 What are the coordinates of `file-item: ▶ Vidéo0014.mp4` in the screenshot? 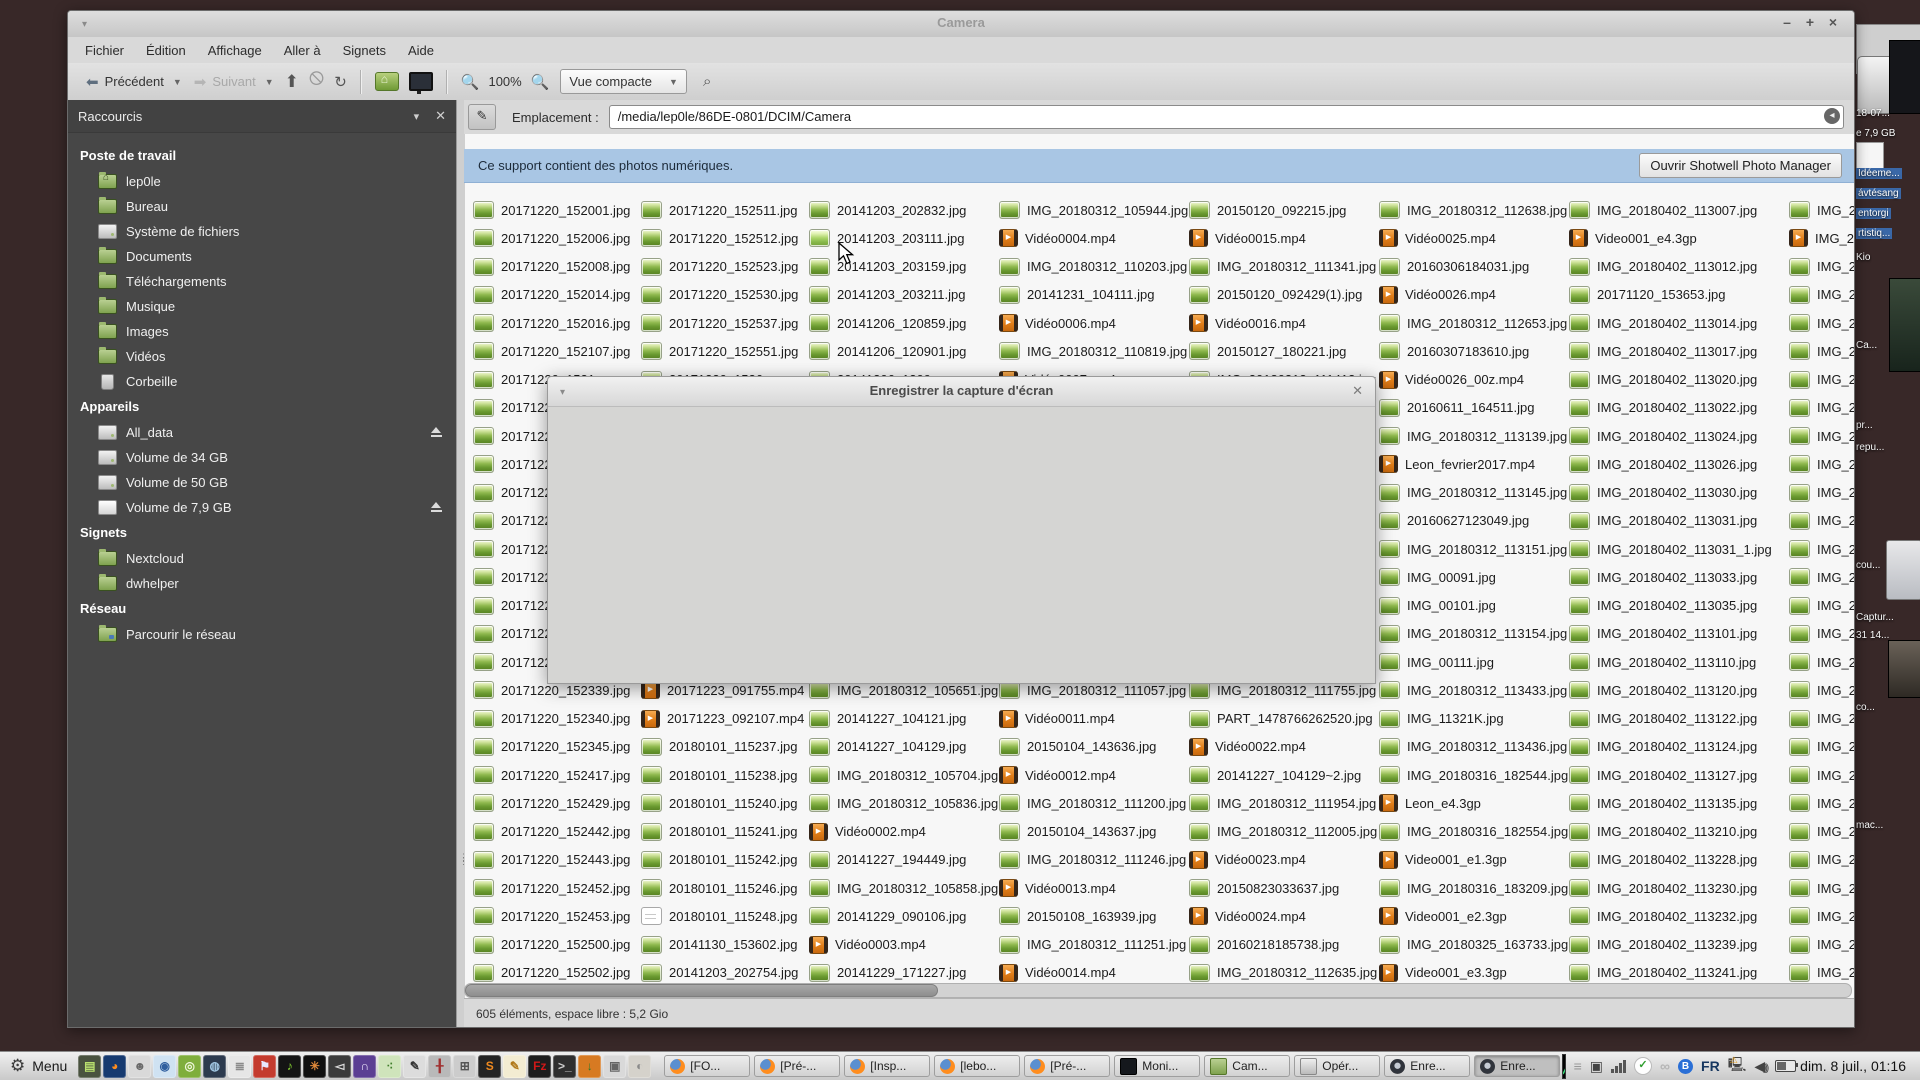 It's located at (1099, 973).